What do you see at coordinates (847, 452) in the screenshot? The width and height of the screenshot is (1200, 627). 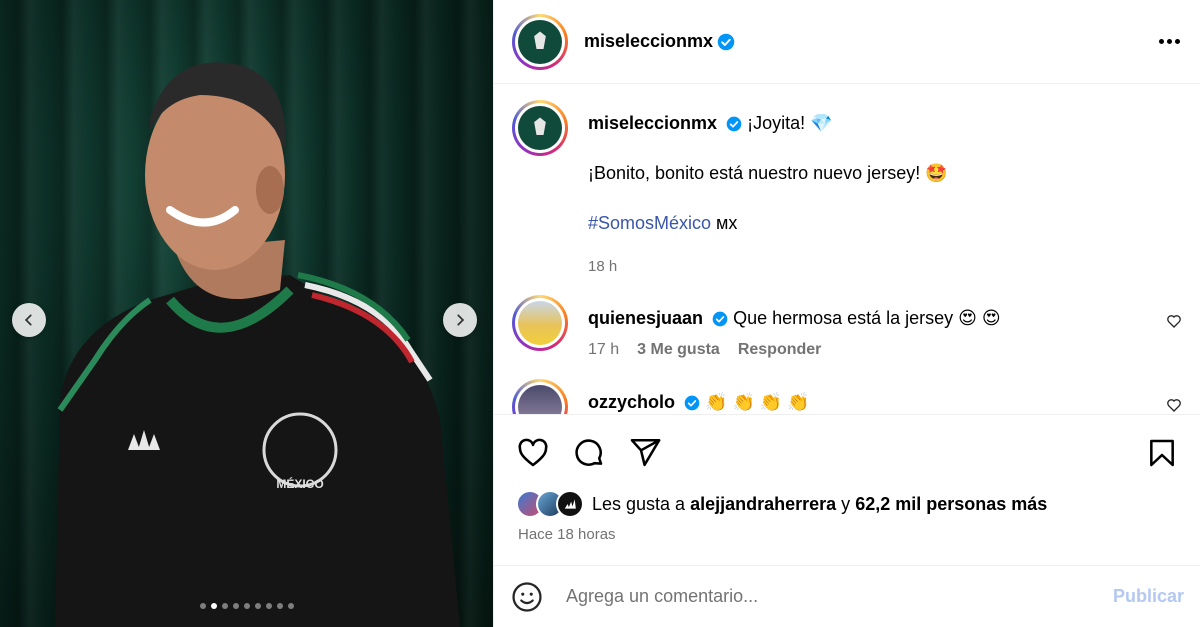 I see `post-actions-bar` at bounding box center [847, 452].